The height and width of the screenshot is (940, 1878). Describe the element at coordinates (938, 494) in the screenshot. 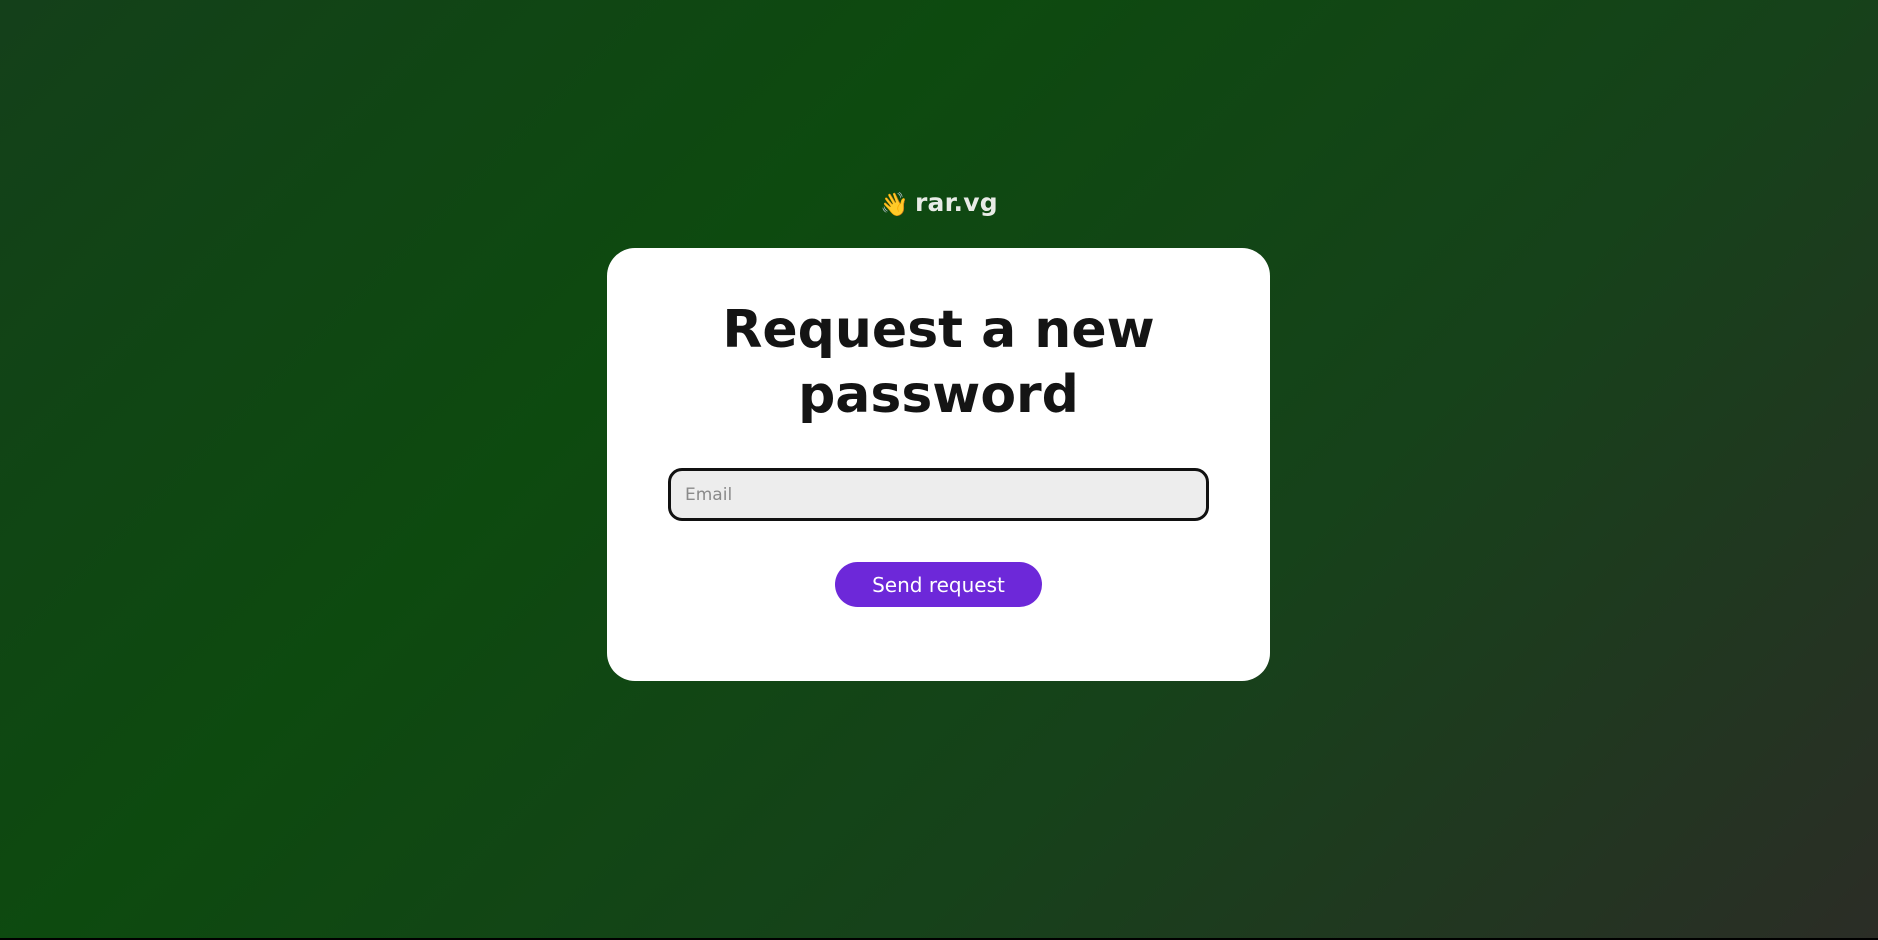

I see `email-field` at that location.